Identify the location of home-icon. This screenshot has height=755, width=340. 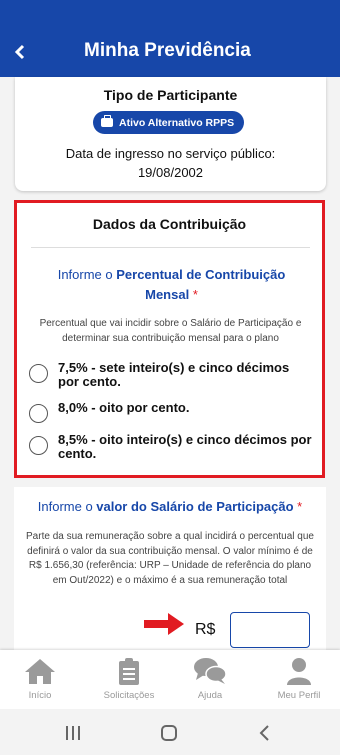
(40, 671).